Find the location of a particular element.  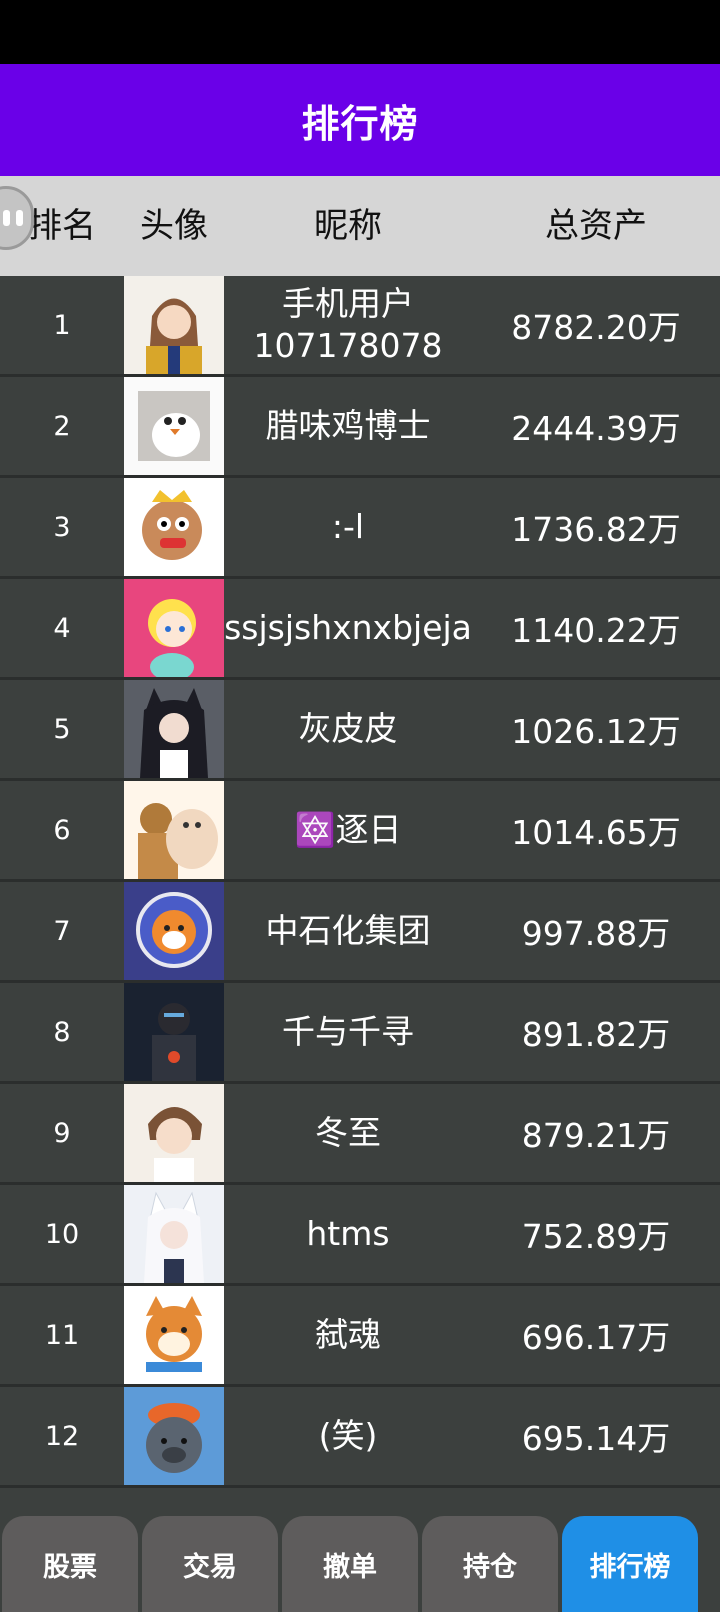

grey-bear-avatar is located at coordinates (174, 1436).